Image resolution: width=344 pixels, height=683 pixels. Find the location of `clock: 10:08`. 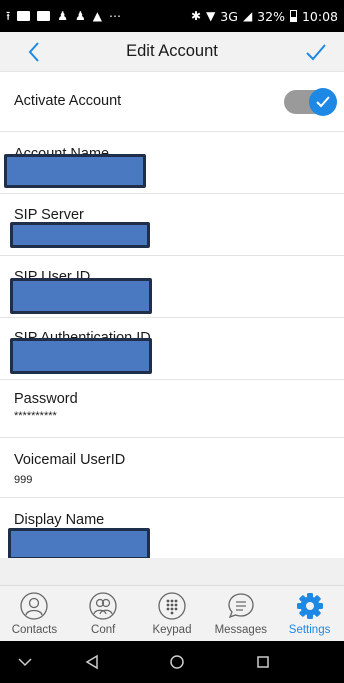

clock: 10:08 is located at coordinates (319, 16).